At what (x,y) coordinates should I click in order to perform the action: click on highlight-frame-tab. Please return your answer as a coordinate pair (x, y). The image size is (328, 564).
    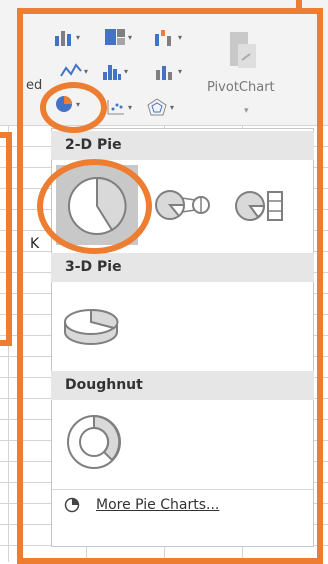
    Looking at the image, I should click on (299, 6).